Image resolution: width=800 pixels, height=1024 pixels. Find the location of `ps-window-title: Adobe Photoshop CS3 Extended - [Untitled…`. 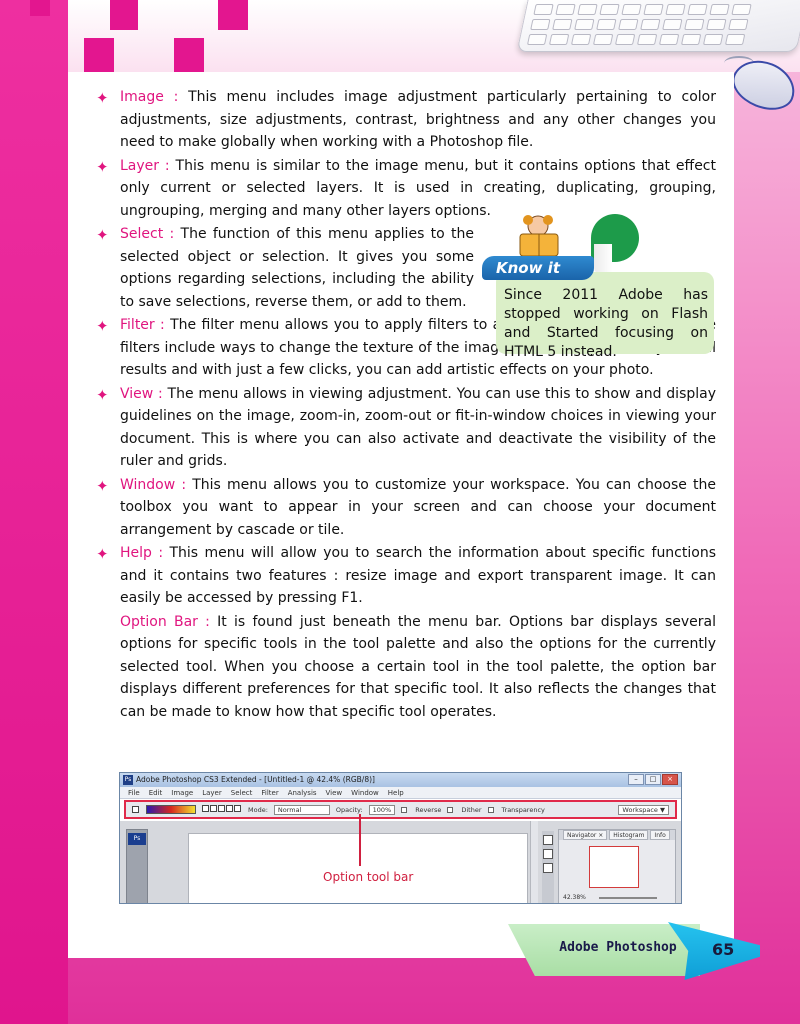

ps-window-title: Adobe Photoshop CS3 Extended - [Untitled… is located at coordinates (255, 779).